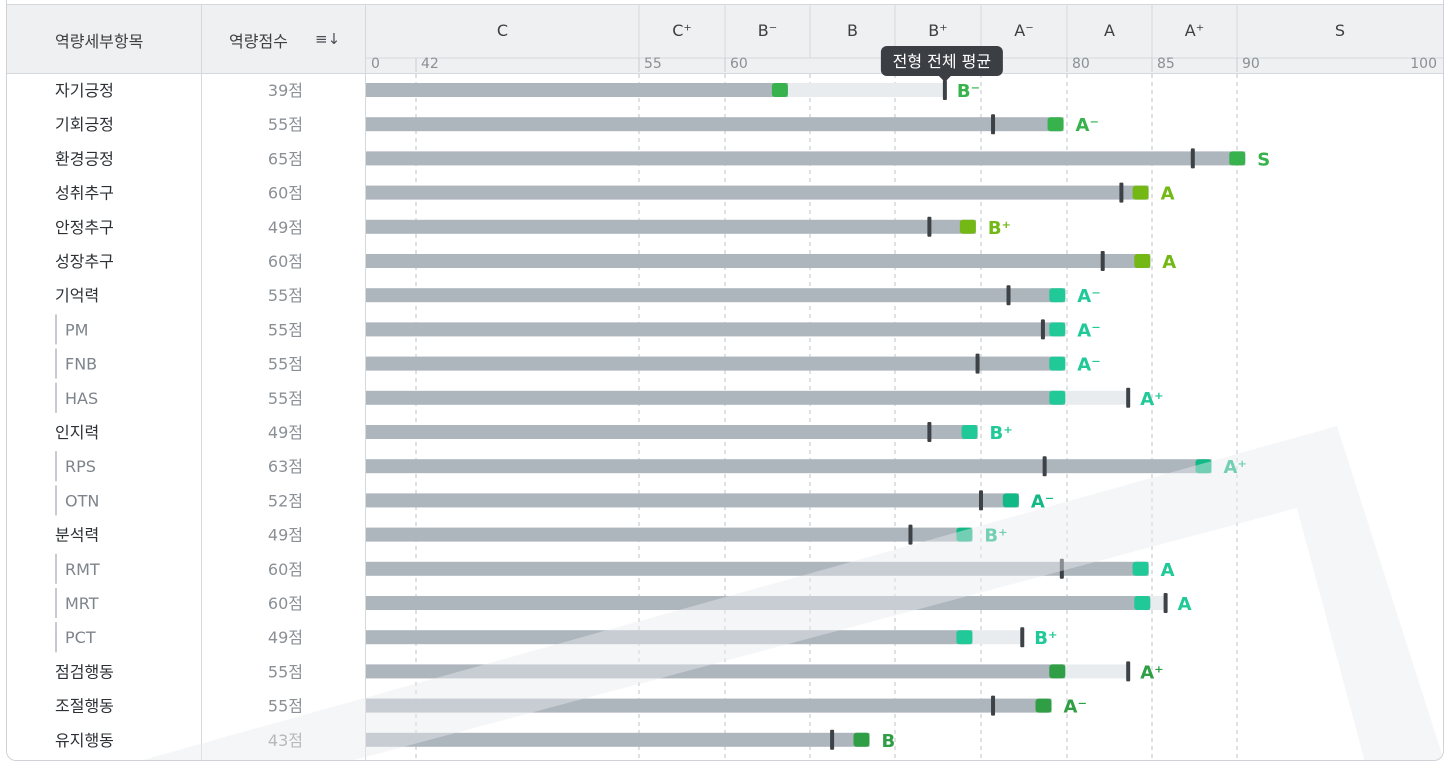 The image size is (1448, 764). I want to click on tick-label: 42, so click(430, 64).